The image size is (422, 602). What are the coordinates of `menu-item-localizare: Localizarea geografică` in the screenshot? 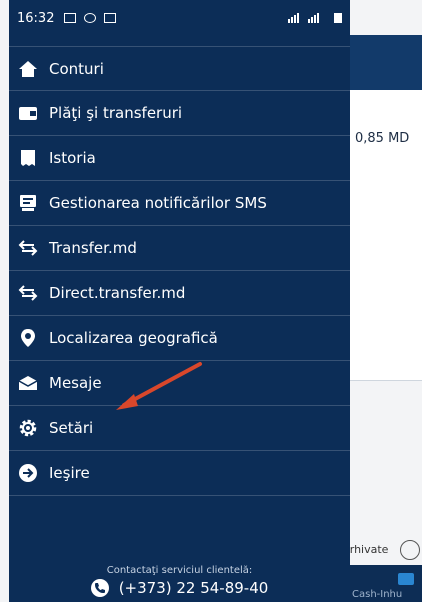 It's located at (179, 338).